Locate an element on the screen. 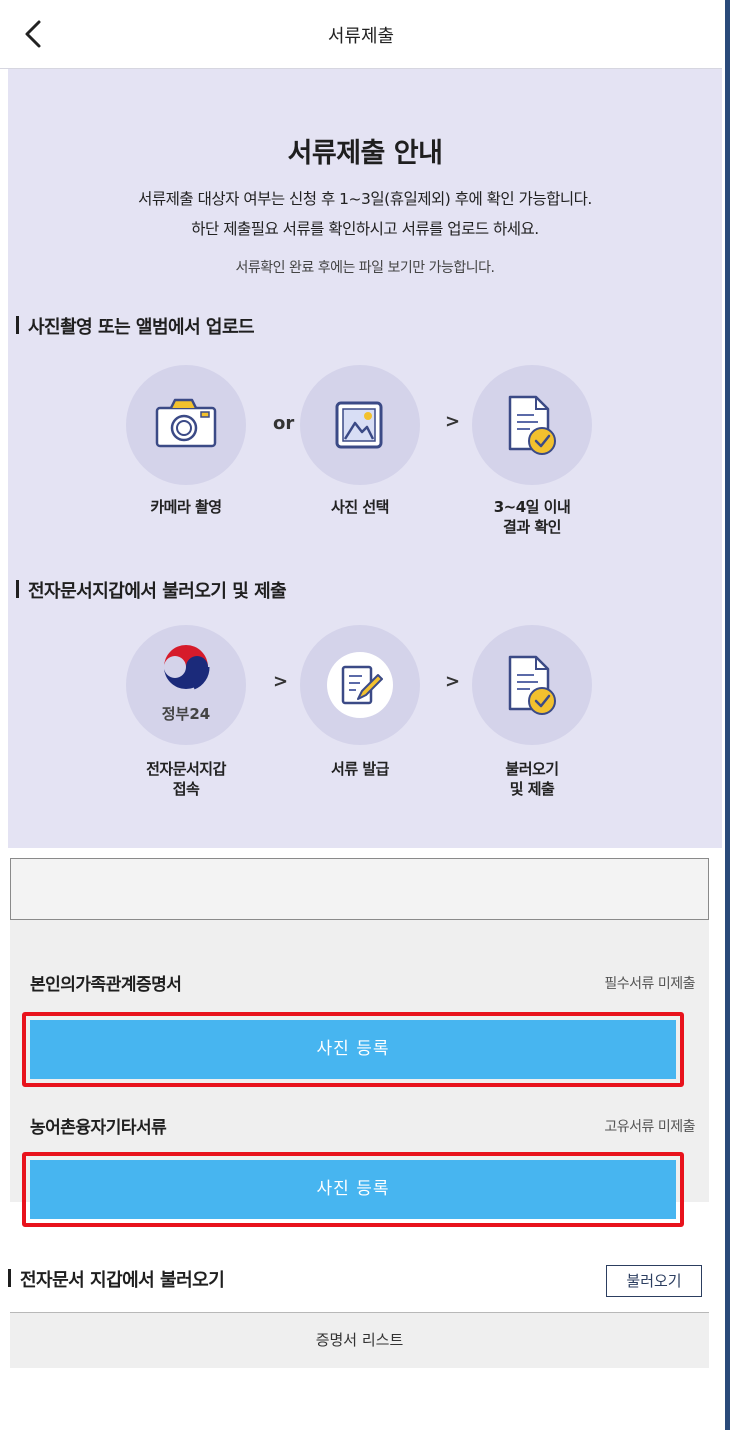  empty-input-box is located at coordinates (359, 889).